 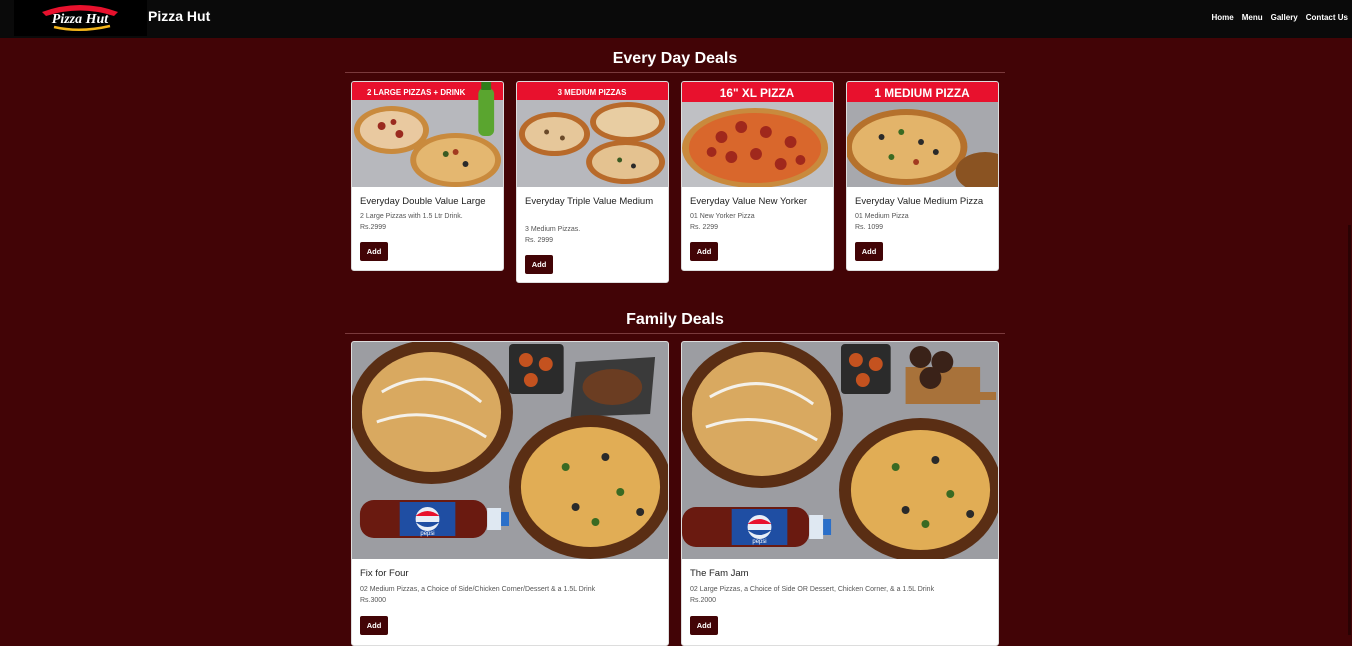 I want to click on deal-description: 01 Medium Pizza, so click(x=882, y=216).